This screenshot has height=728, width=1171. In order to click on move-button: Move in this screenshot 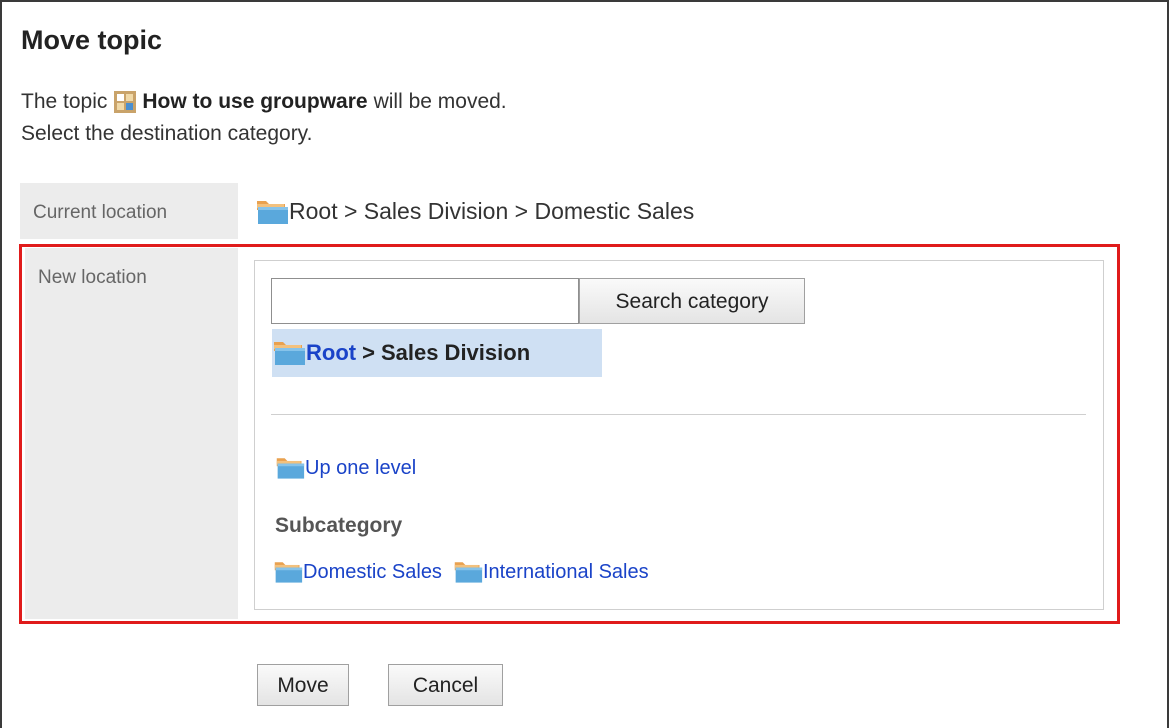, I will do `click(303, 685)`.